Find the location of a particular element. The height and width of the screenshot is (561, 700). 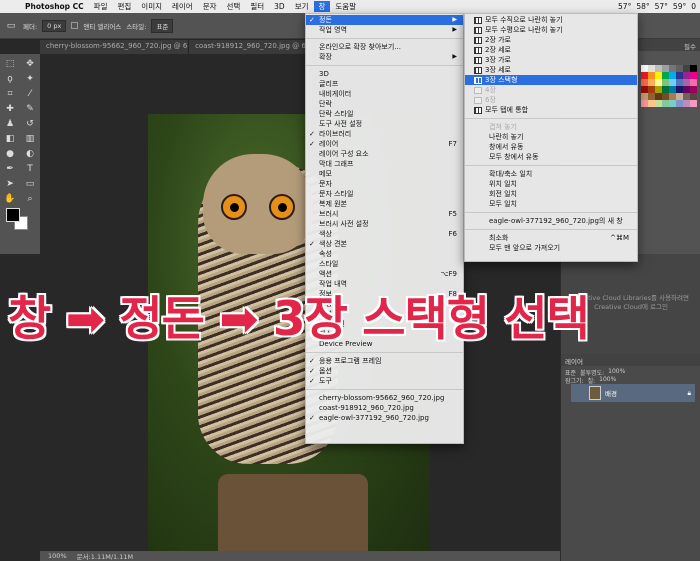

window-menu-item-문자-스타일: 문자 스타일 is located at coordinates (384, 194).